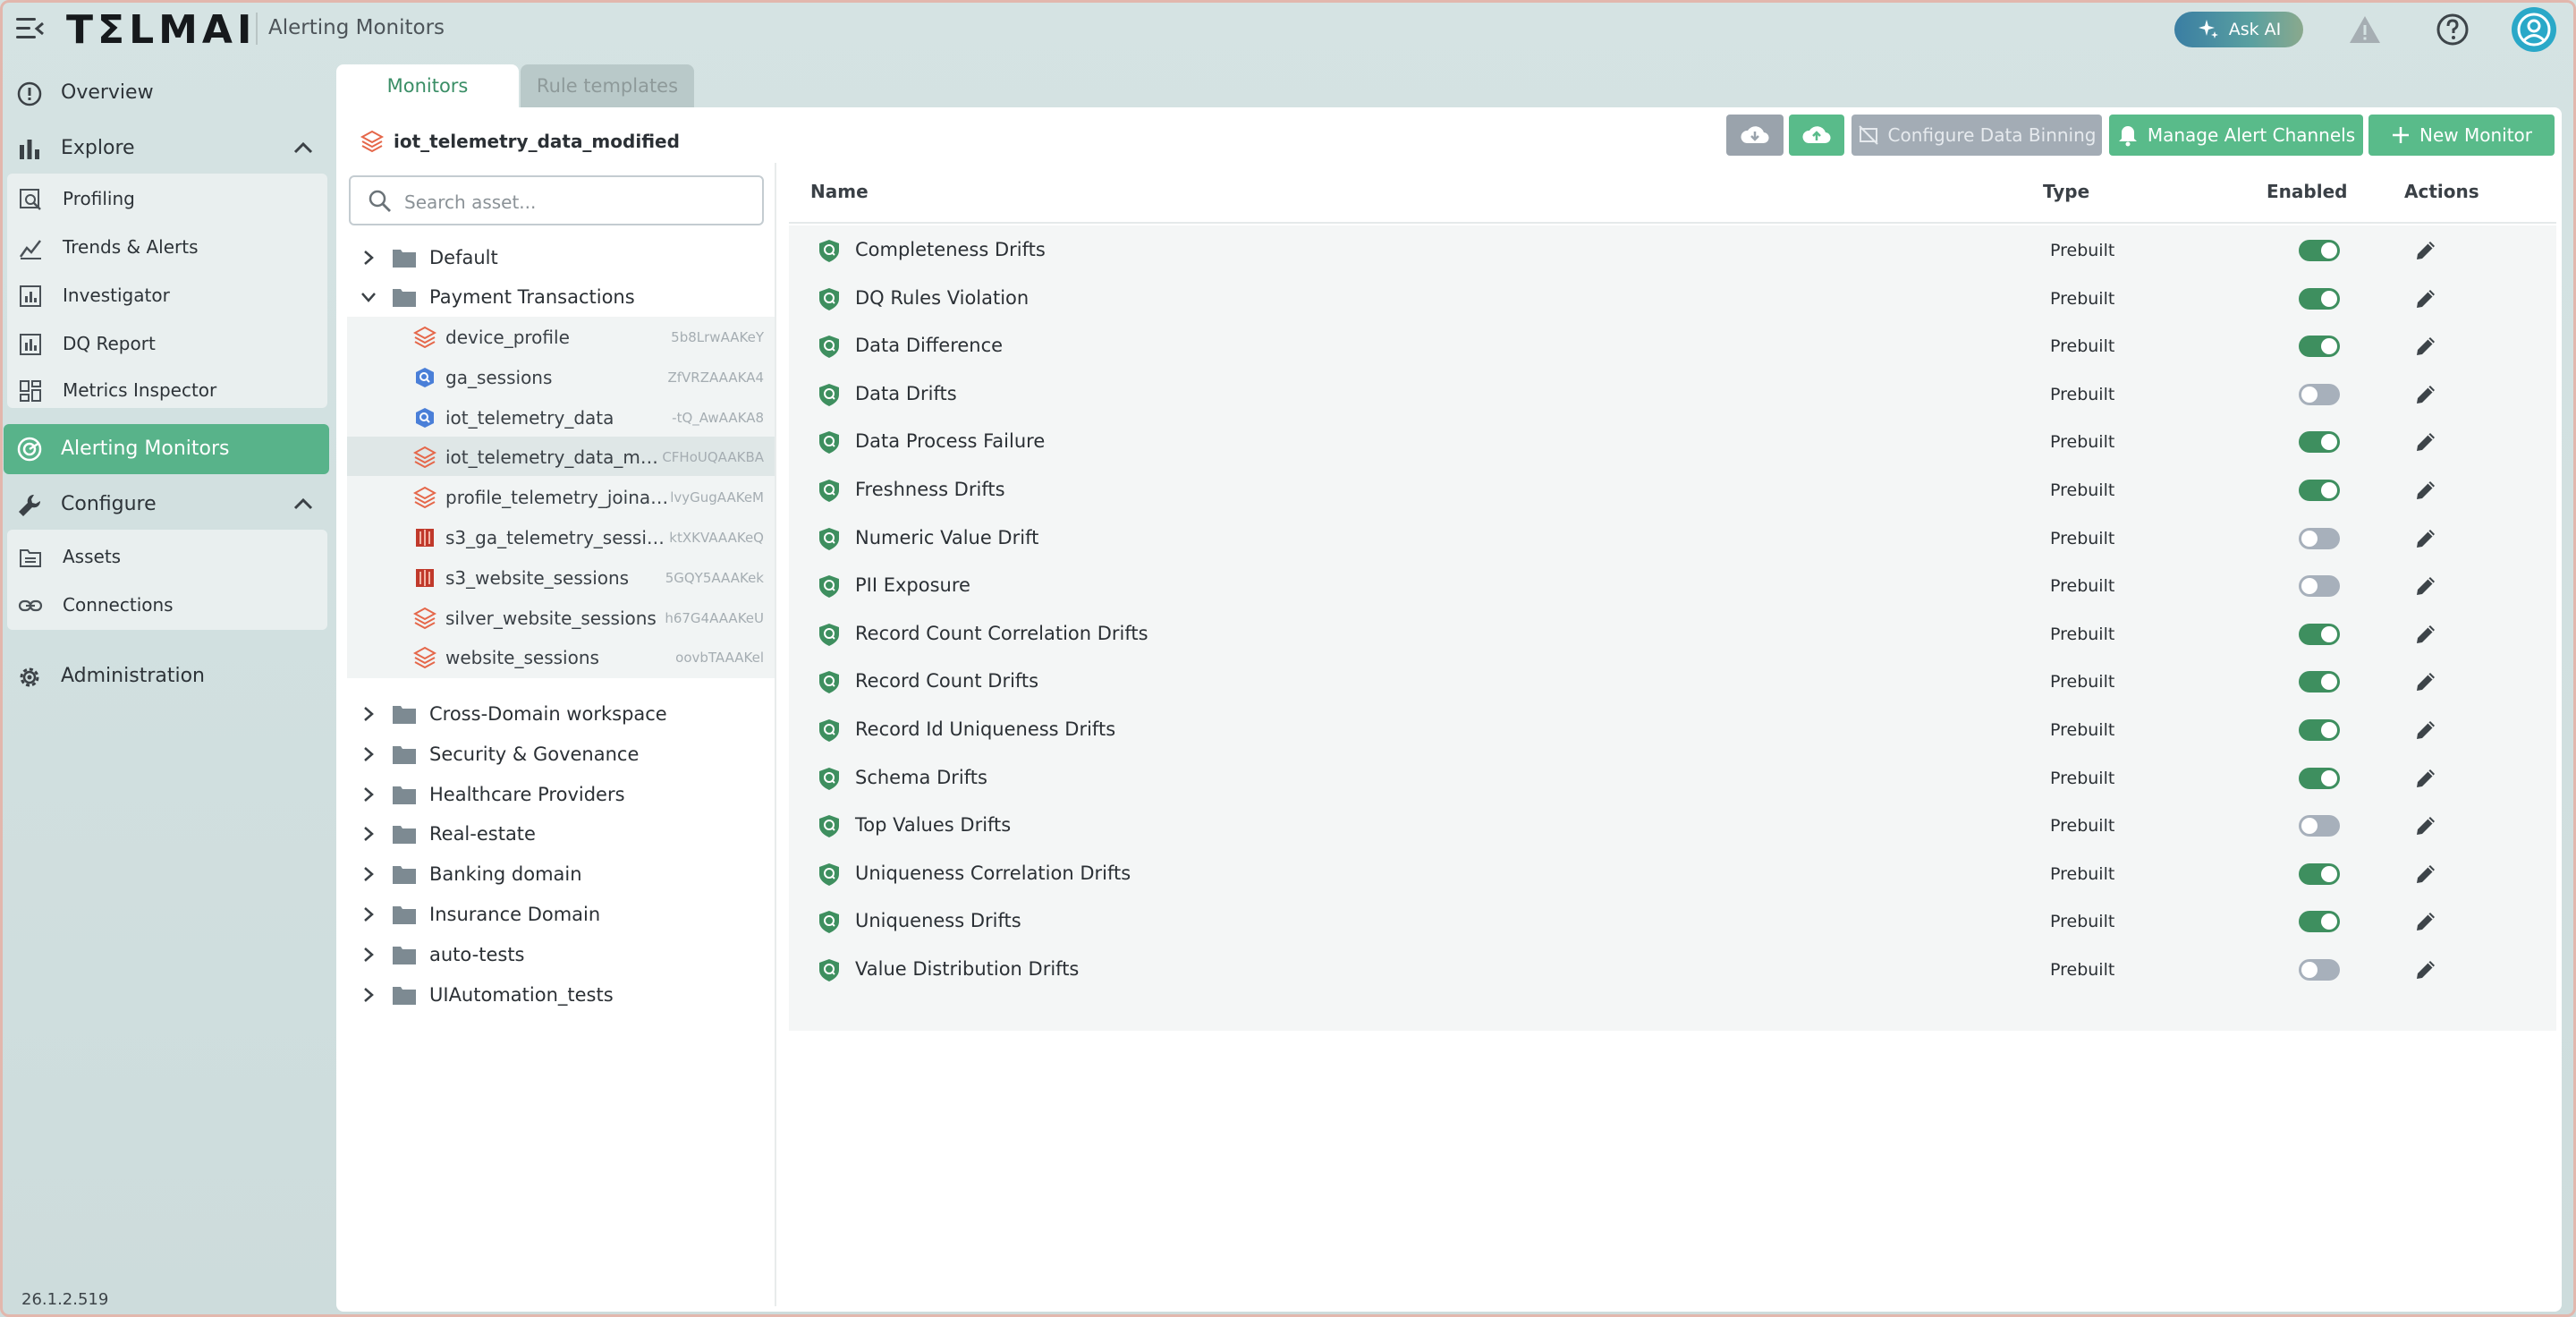 This screenshot has height=1317, width=2576. I want to click on tree-folder-default: Default, so click(561, 257).